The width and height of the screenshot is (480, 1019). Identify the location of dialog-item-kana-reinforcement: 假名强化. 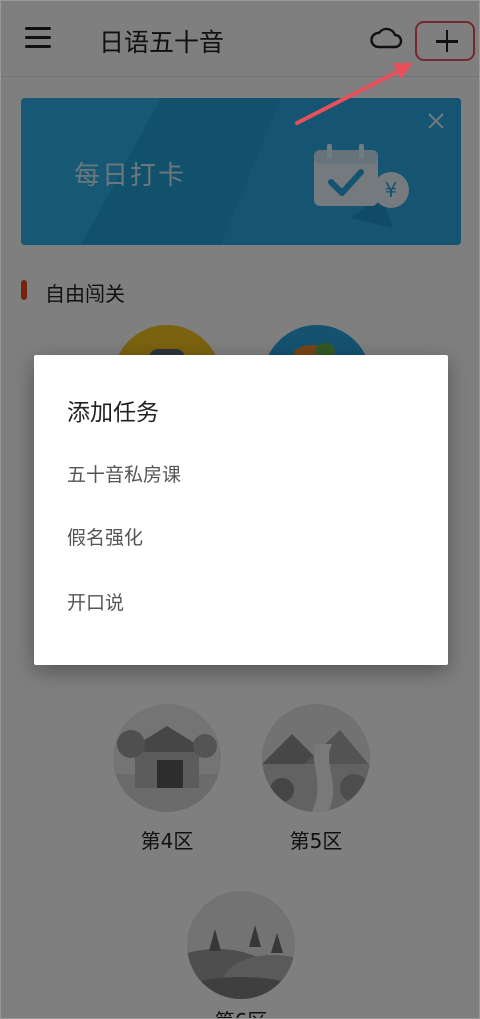
(241, 538).